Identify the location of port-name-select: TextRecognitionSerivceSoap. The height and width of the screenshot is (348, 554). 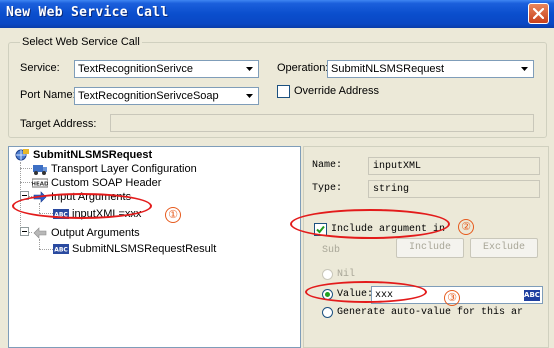
(166, 96).